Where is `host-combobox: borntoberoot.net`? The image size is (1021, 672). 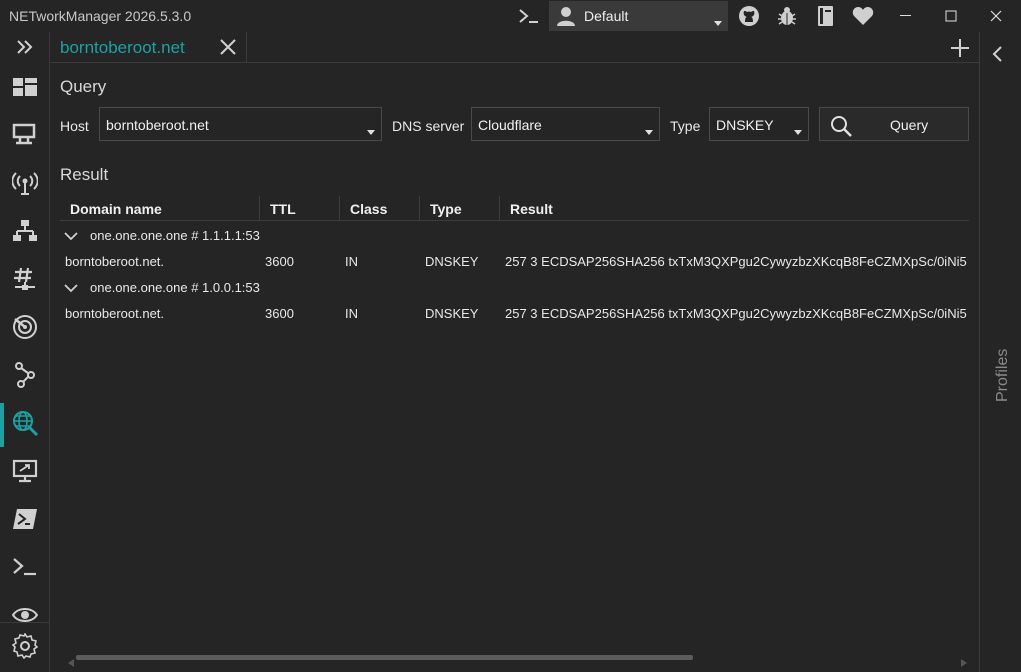
host-combobox: borntoberoot.net is located at coordinates (240, 124).